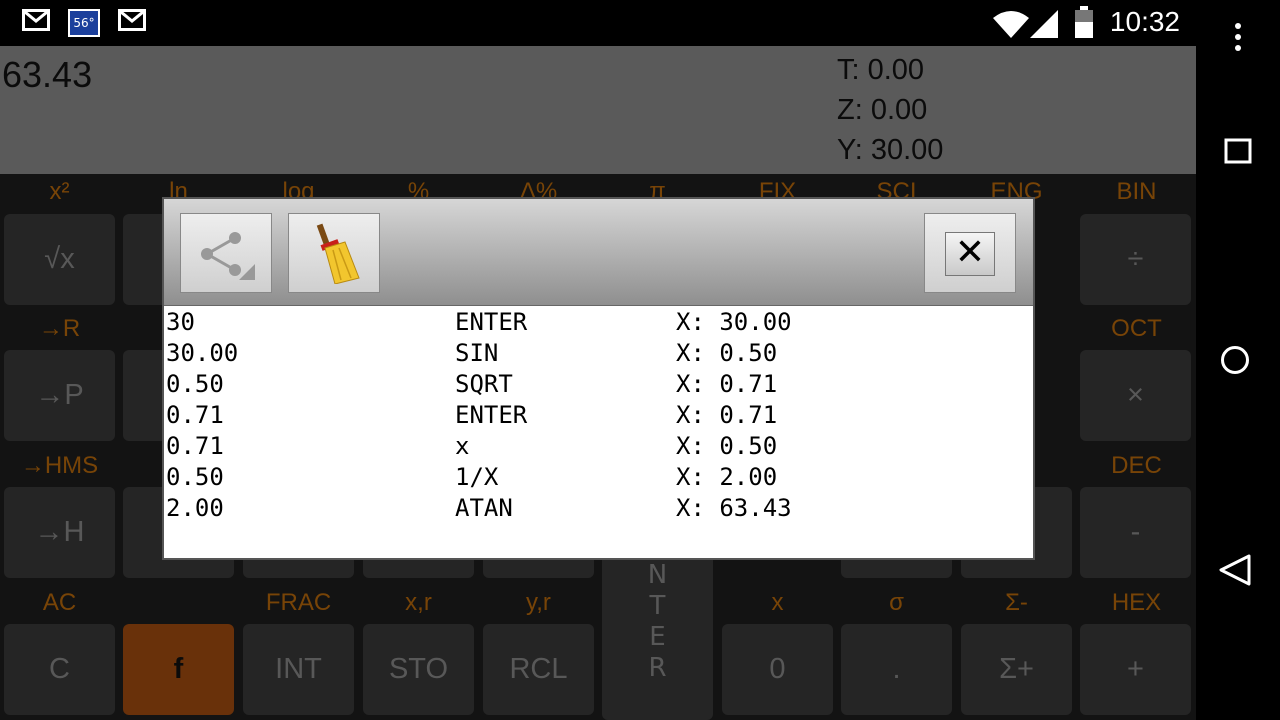  What do you see at coordinates (598, 477) in the screenshot?
I see `history-row: 0.50 1/X X: 2.00` at bounding box center [598, 477].